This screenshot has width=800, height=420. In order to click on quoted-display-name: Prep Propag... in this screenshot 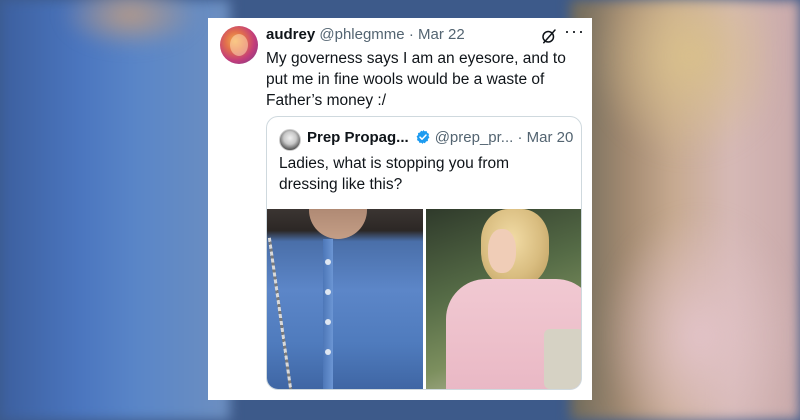, I will do `click(358, 137)`.